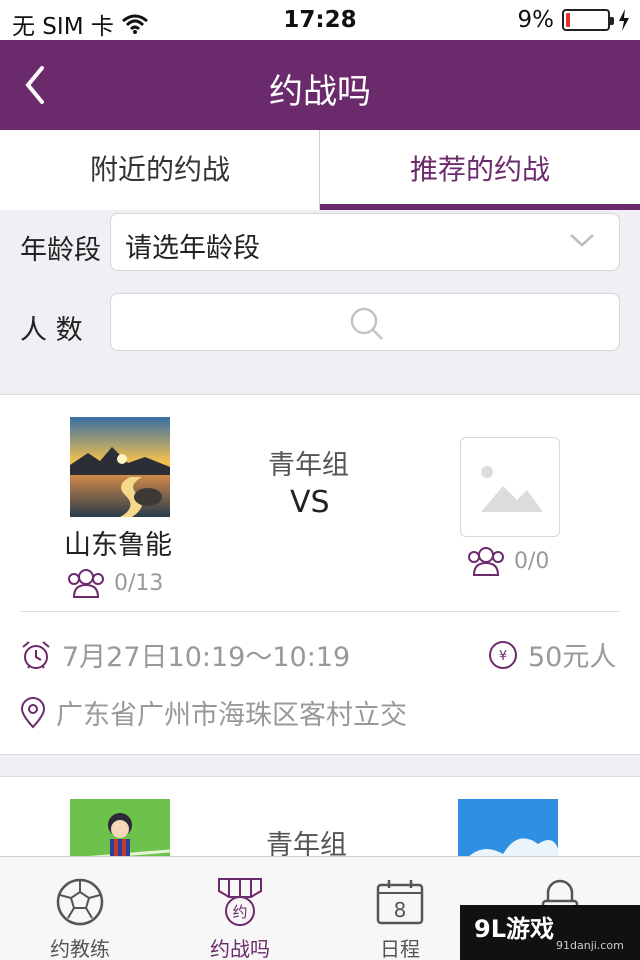 The width and height of the screenshot is (640, 960). Describe the element at coordinates (400, 948) in the screenshot. I see `tabbar-label: 日程` at that location.